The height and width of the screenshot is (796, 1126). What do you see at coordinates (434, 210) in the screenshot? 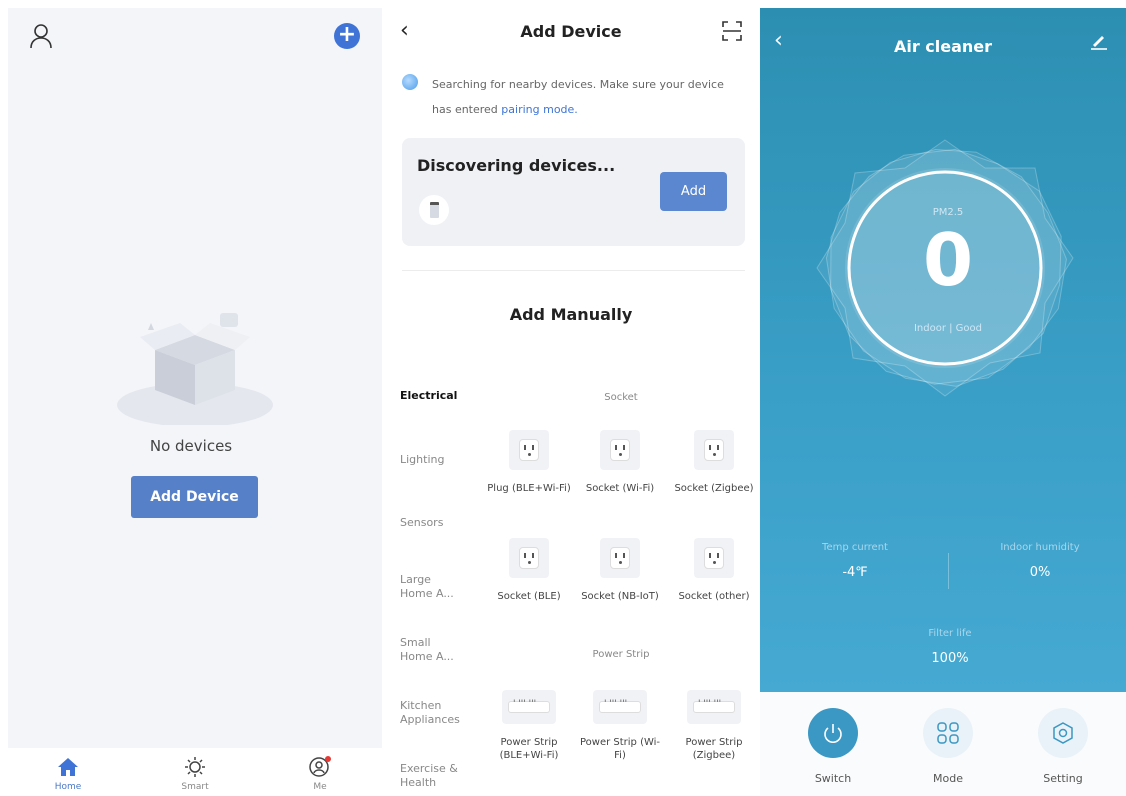
I see `discovered-device-icon` at bounding box center [434, 210].